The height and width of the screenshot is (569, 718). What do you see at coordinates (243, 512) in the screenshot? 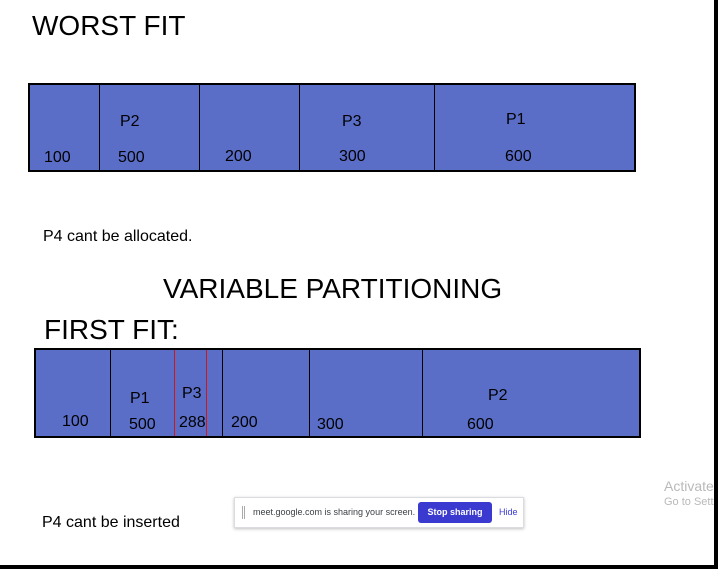
I see `drag-handle-icon` at bounding box center [243, 512].